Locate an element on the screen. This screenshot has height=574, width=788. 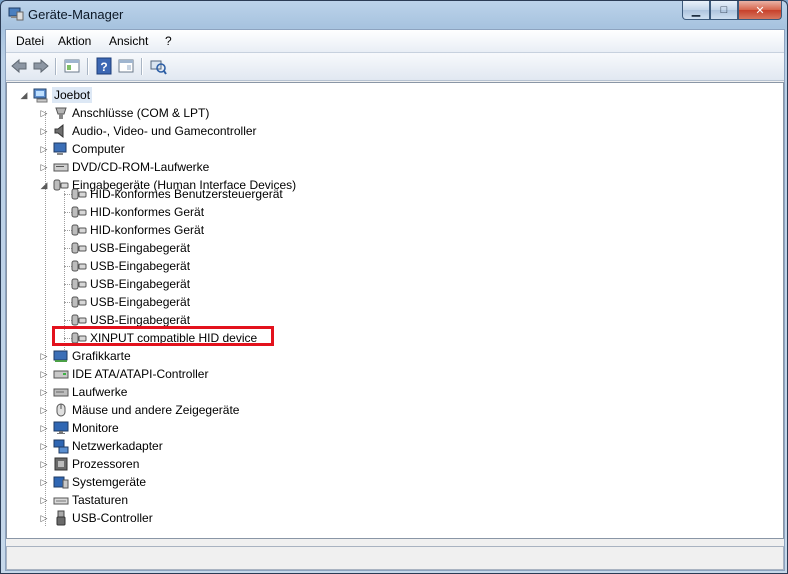
tree-item-monitors: ▷ Monitore is located at coordinates (79, 428).